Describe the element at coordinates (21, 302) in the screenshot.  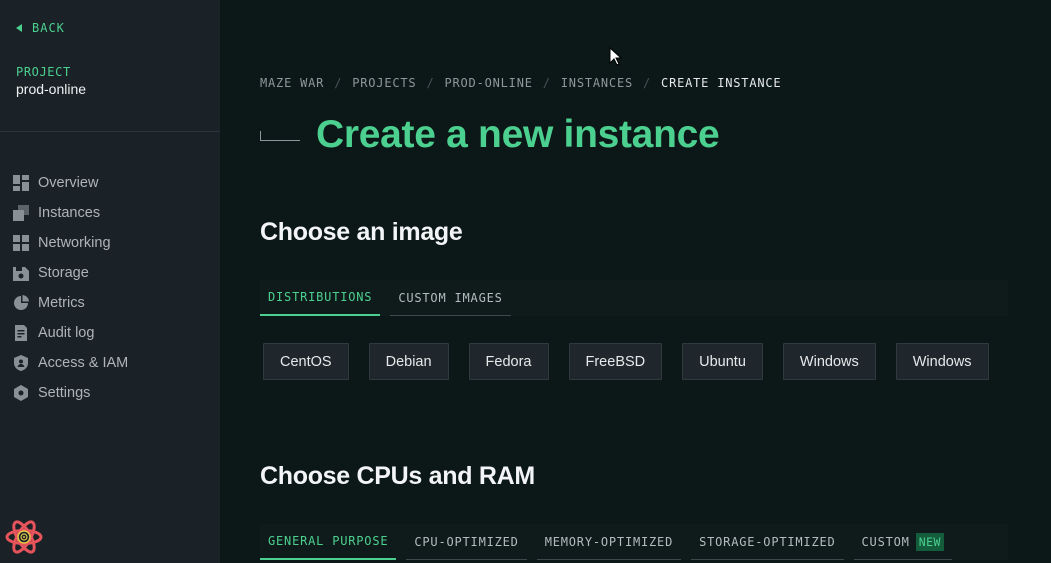
I see `metrics-icon` at that location.